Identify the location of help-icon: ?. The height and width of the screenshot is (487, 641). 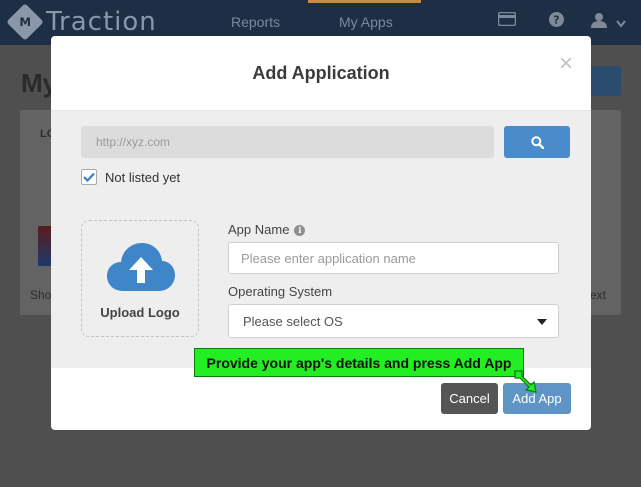
(556, 22).